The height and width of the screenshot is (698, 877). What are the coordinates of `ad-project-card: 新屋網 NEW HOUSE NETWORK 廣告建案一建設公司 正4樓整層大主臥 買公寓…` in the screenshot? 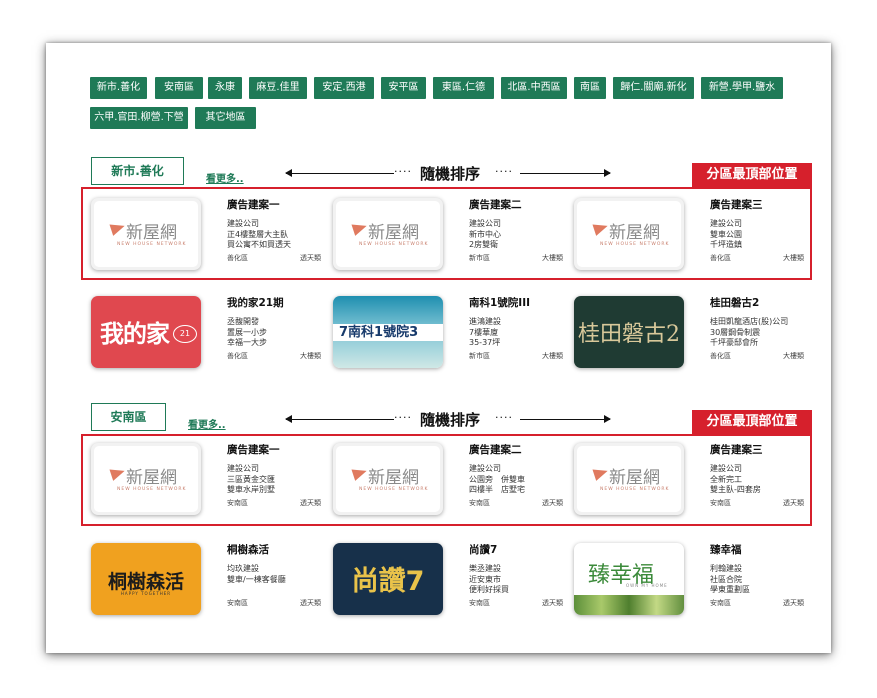 It's located at (206, 236).